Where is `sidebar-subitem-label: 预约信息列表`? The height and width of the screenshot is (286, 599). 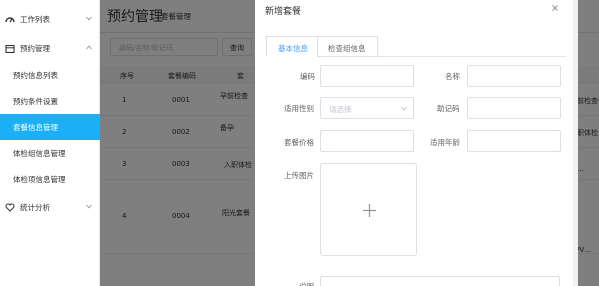
sidebar-subitem-label: 预约信息列表 is located at coordinates (35, 75).